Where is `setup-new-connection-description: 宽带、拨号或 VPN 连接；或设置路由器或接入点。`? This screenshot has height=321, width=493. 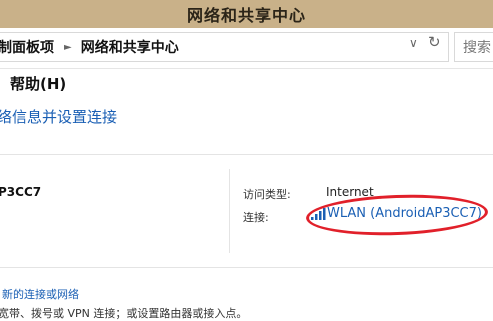
setup-new-connection-description: 宽带、拨号或 VPN 连接；或设置路由器或接入点。 is located at coordinates (124, 313).